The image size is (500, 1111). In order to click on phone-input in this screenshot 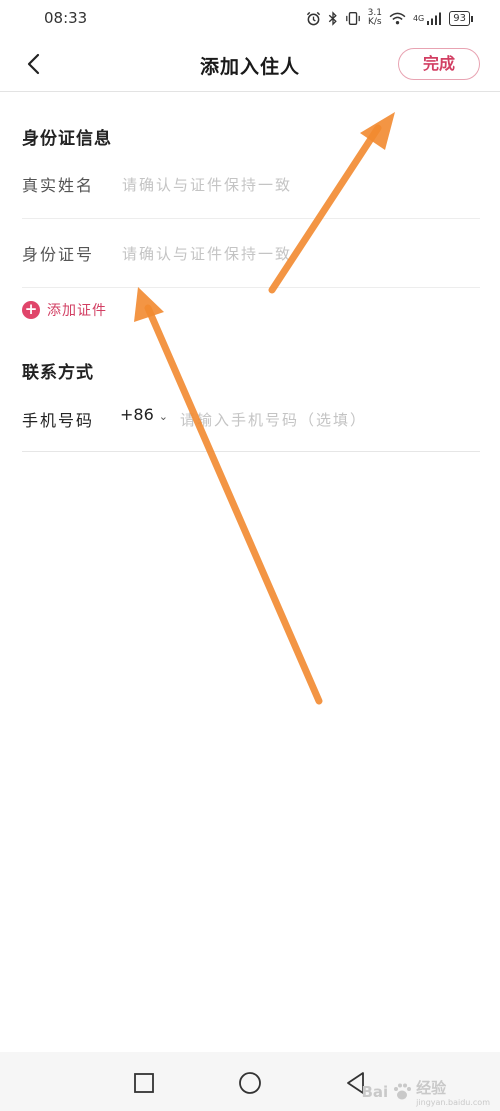, I will do `click(325, 420)`.